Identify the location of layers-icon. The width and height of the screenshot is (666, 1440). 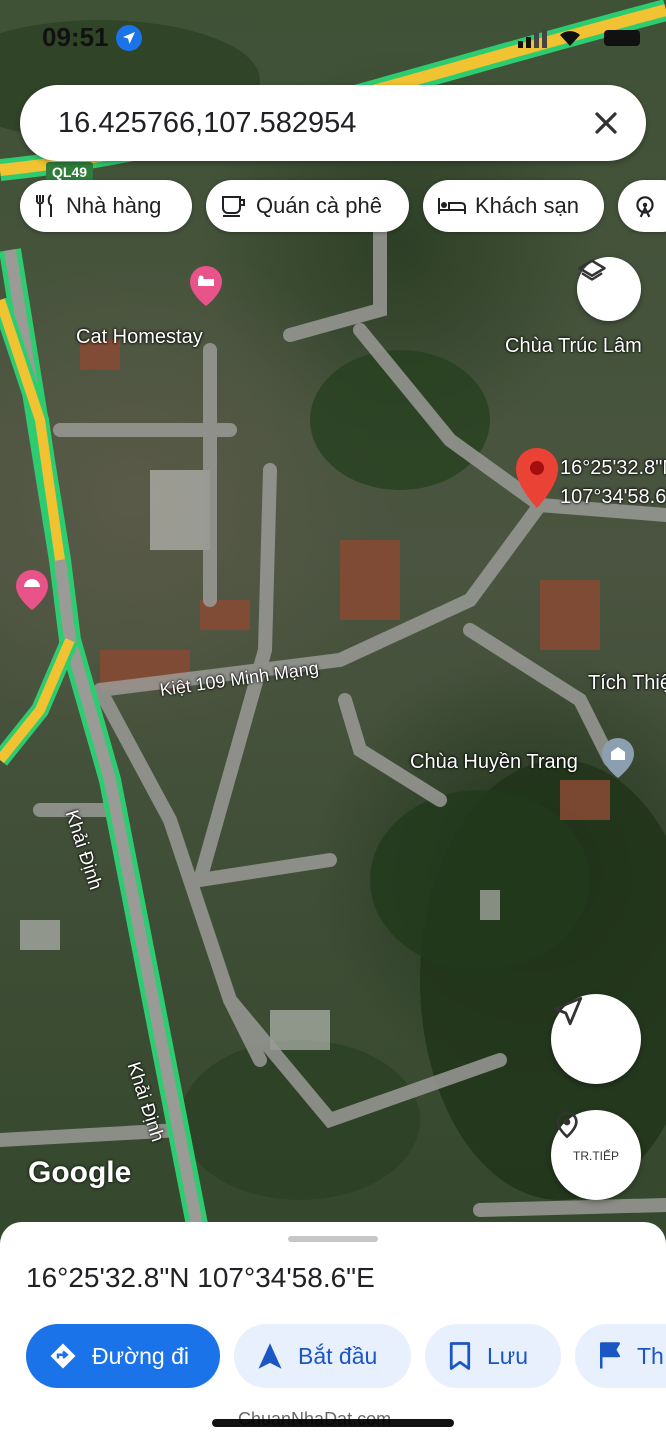
(592, 270).